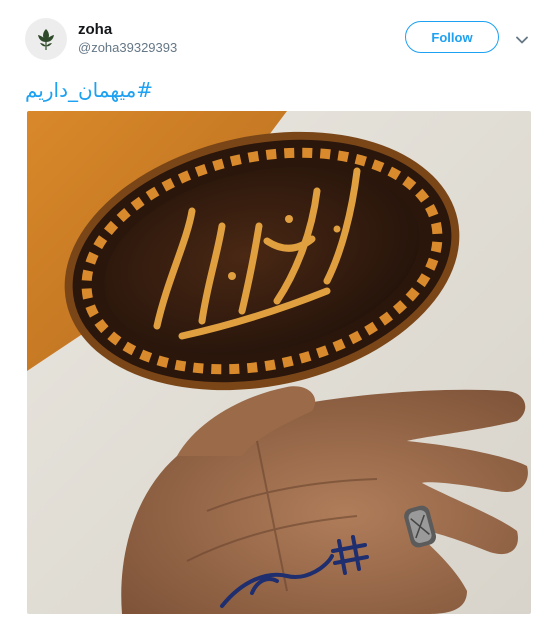  I want to click on more-menu-button, so click(522, 40).